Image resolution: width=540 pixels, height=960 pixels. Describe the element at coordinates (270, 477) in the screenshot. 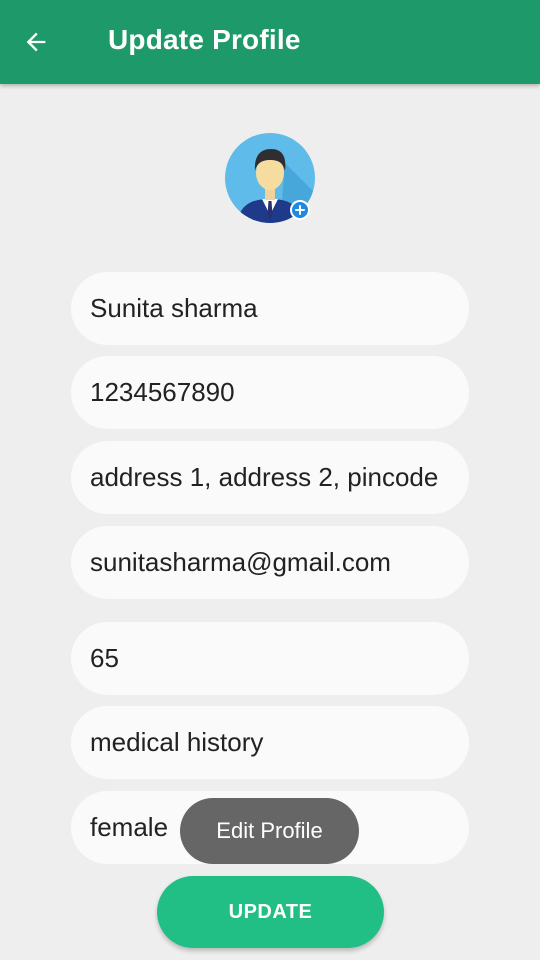

I see `address-field: address 1, address 2, pincode` at that location.